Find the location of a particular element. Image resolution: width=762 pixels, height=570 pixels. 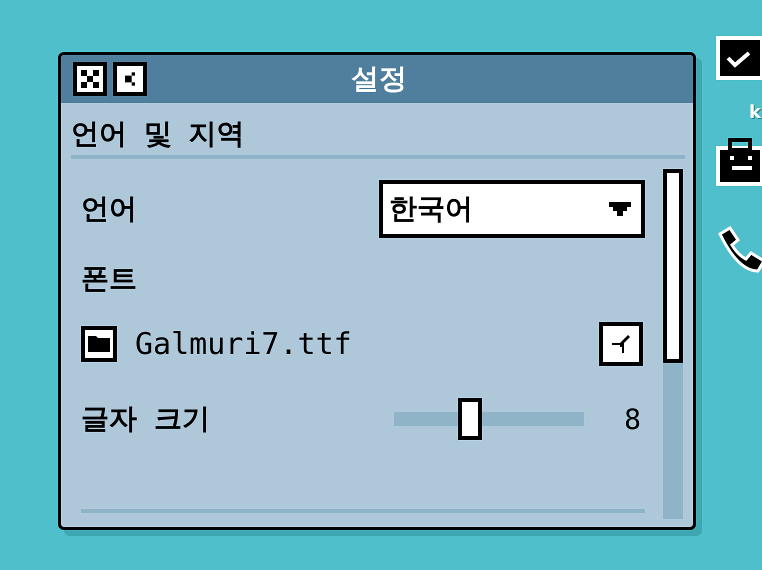

bag-icon is located at coordinates (739, 161).